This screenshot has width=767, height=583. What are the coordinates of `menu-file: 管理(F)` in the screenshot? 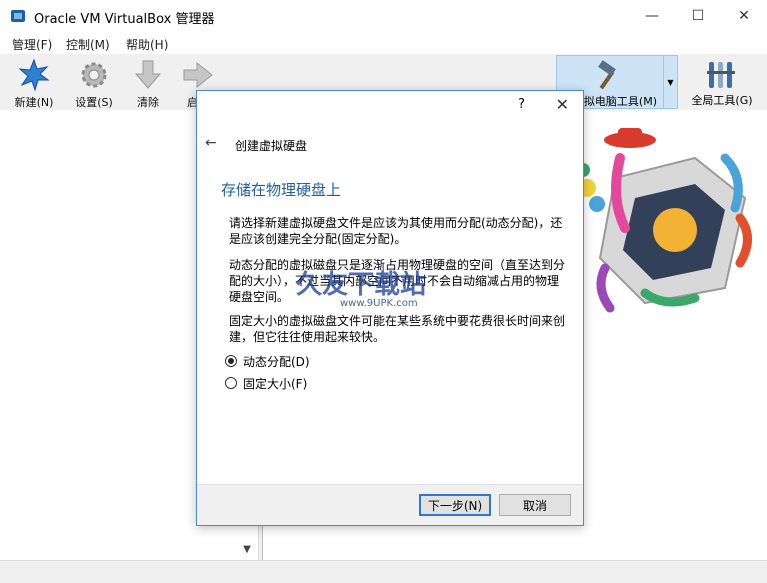 It's located at (32, 44).